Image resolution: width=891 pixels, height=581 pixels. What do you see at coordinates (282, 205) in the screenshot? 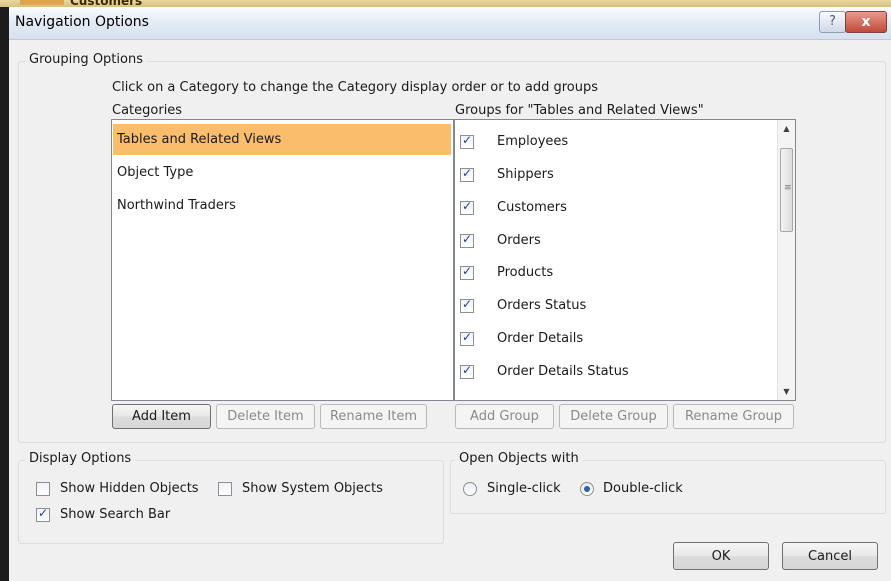
I see `category-item: Northwind Traders` at bounding box center [282, 205].